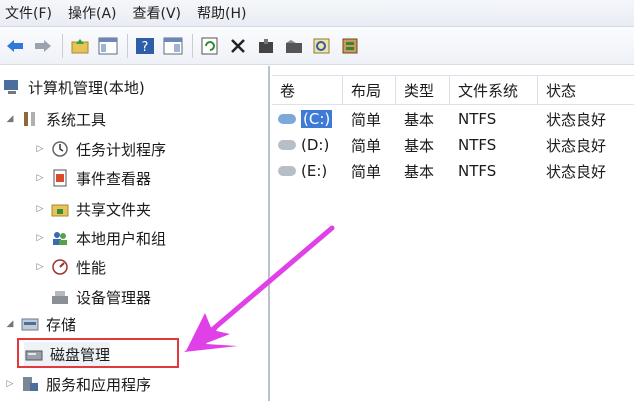 Image resolution: width=634 pixels, height=401 pixels. I want to click on volume-label: (E:), so click(314, 171).